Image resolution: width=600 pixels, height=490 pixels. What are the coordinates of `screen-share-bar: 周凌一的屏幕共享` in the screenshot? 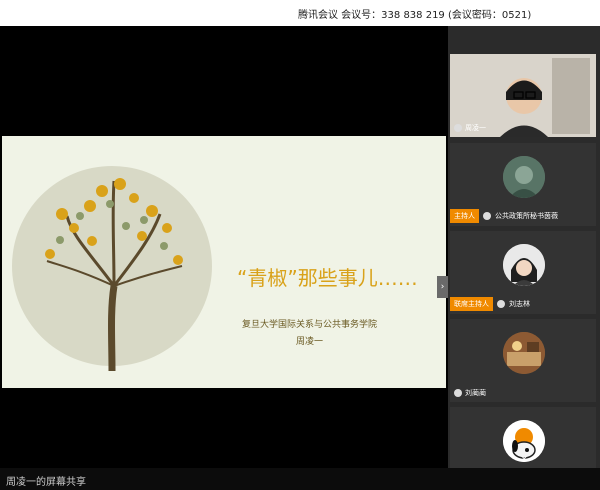 It's located at (300, 479).